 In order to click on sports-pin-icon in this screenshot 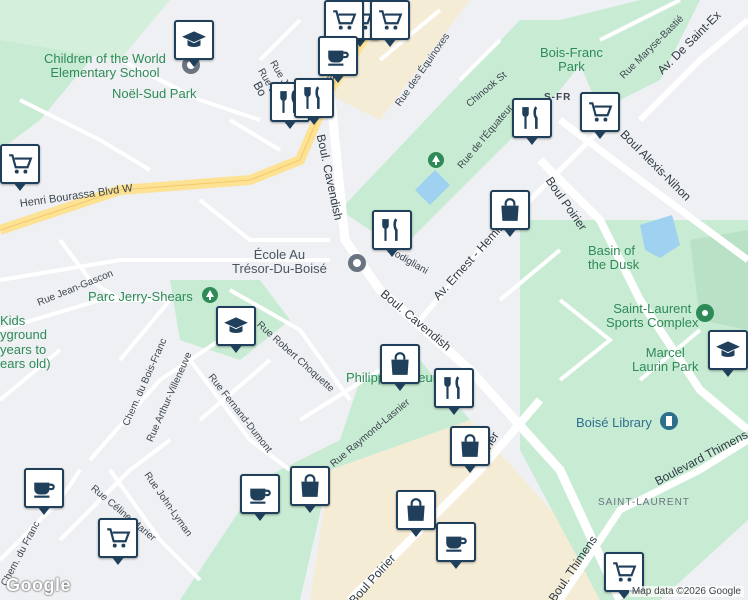, I will do `click(705, 313)`.